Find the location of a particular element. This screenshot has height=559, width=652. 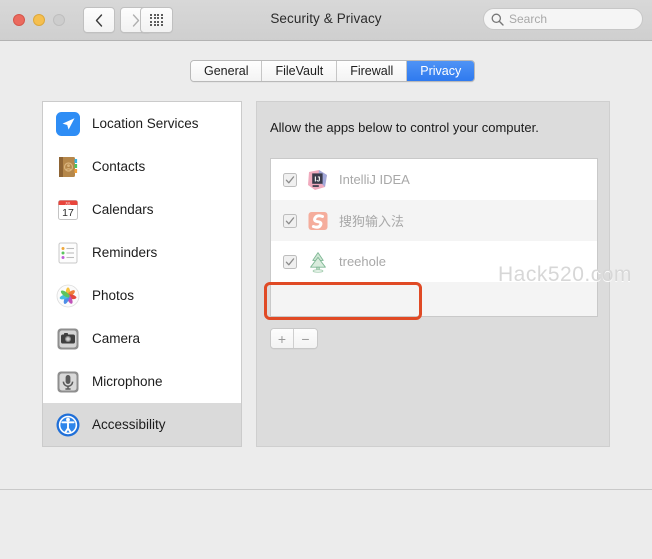

sidebar-item-reminders: Reminders is located at coordinates (142, 252).